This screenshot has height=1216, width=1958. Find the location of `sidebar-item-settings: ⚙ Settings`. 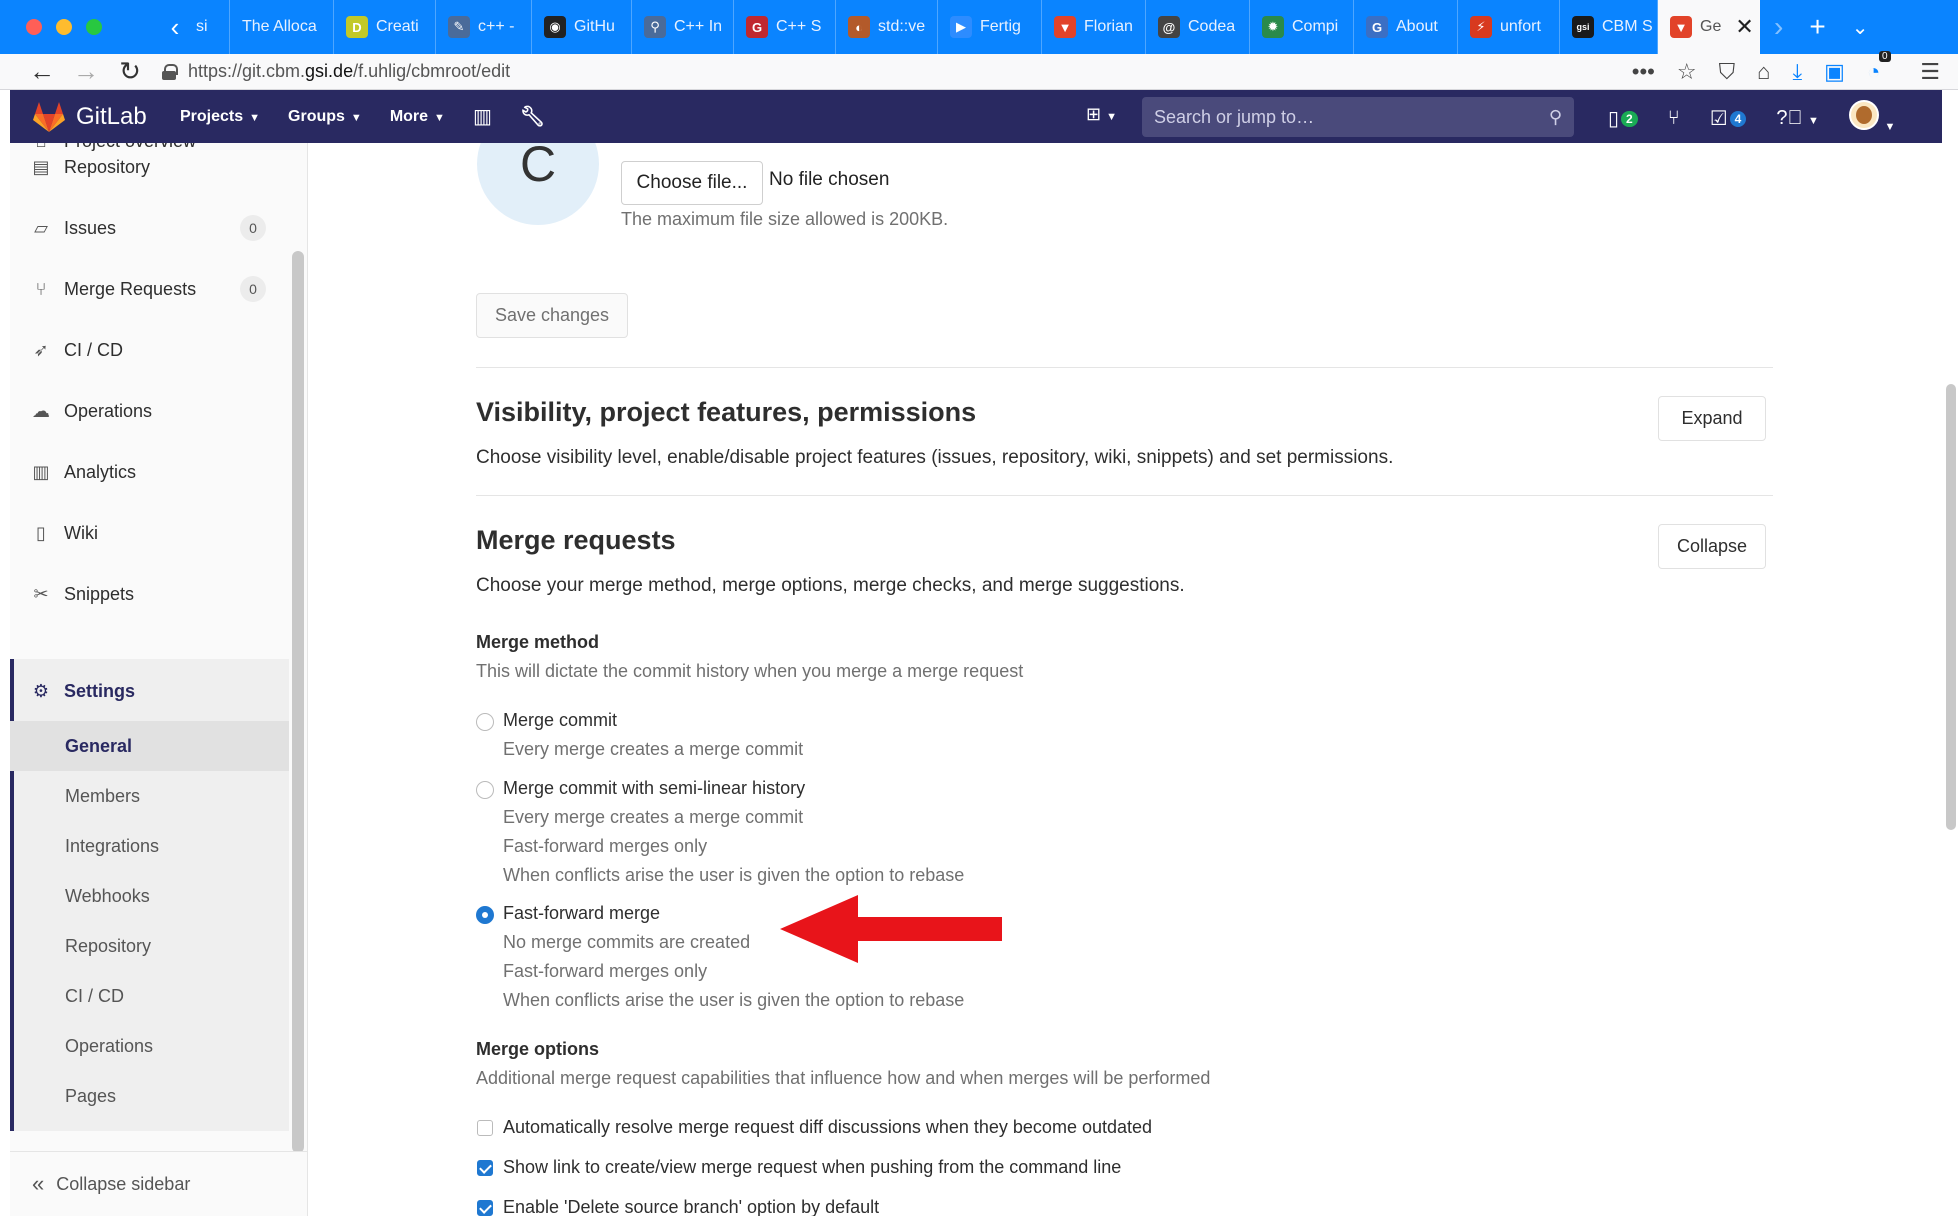

sidebar-item-settings: ⚙ Settings is located at coordinates (149, 691).